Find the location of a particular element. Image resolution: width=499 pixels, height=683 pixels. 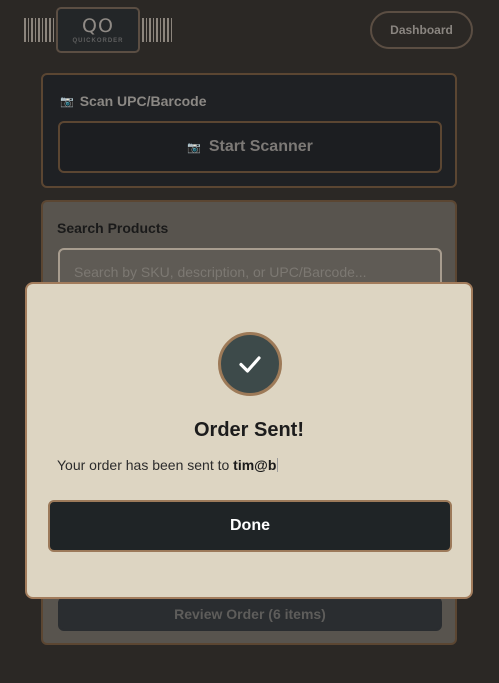

barcode-right-icon is located at coordinates (157, 30).